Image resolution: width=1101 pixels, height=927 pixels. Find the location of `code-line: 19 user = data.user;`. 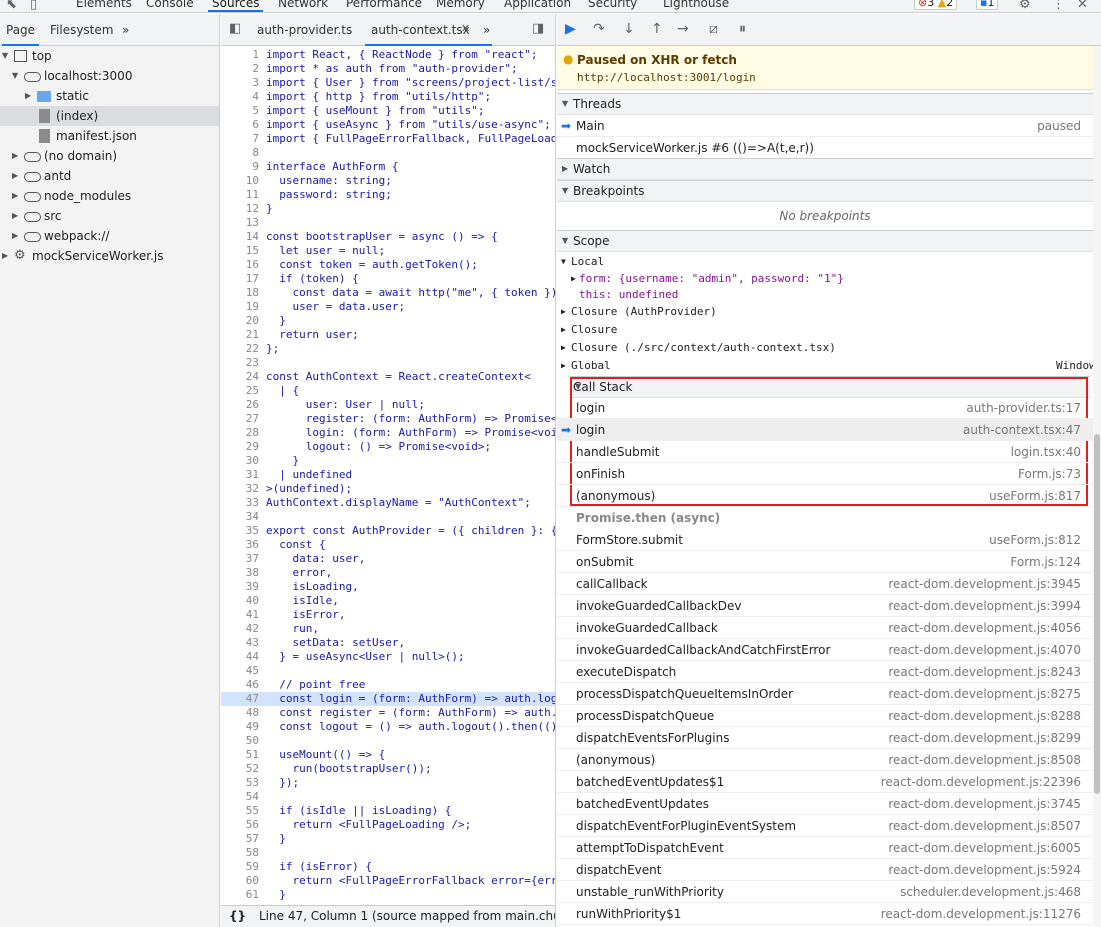

code-line: 19 user = data.user; is located at coordinates (388, 307).